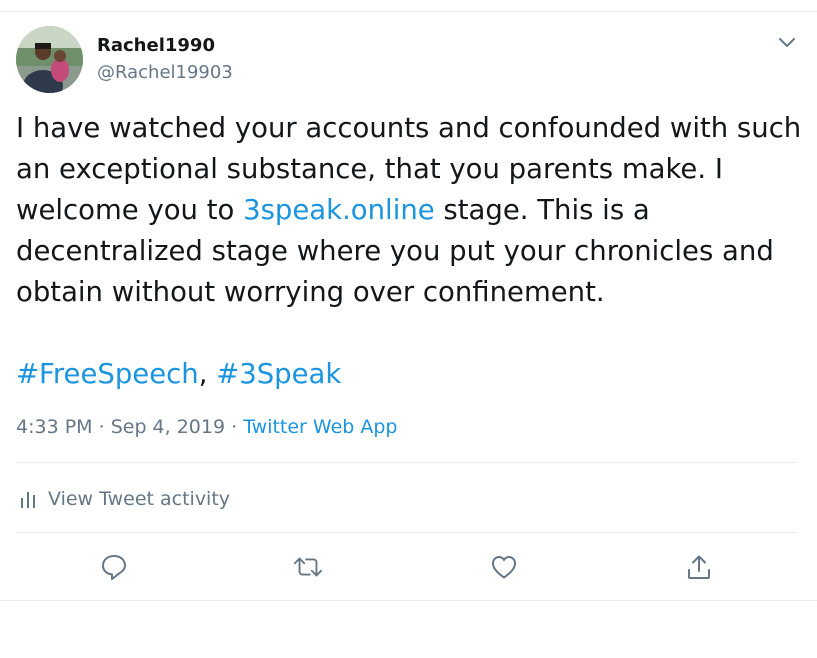  I want to click on view-tweet-activity-button: View Tweet activity, so click(125, 499).